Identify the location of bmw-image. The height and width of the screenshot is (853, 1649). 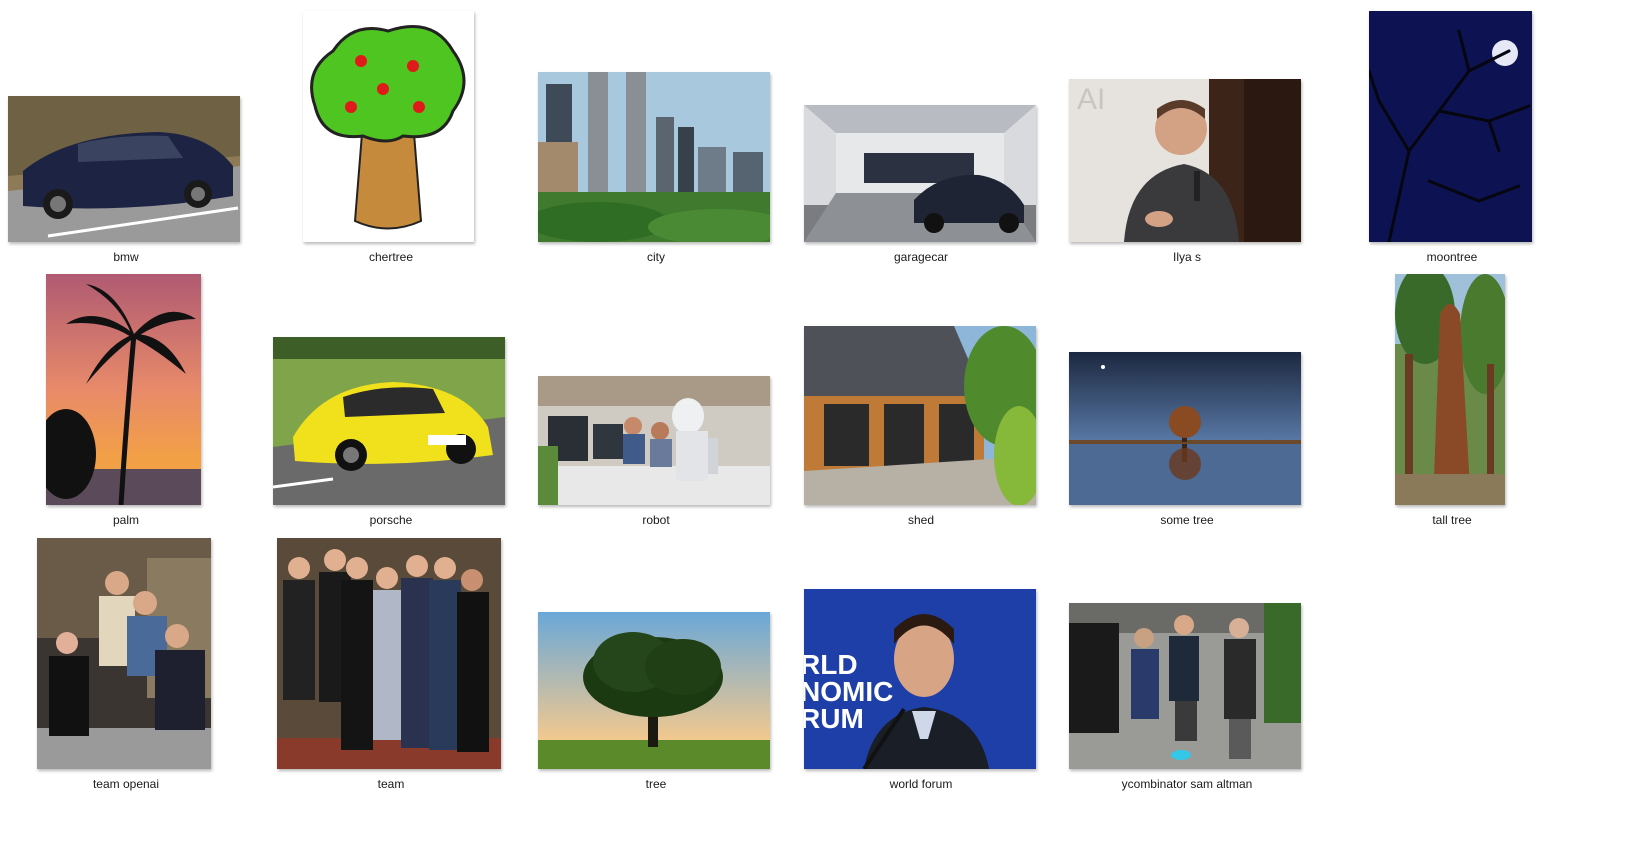
(124, 169).